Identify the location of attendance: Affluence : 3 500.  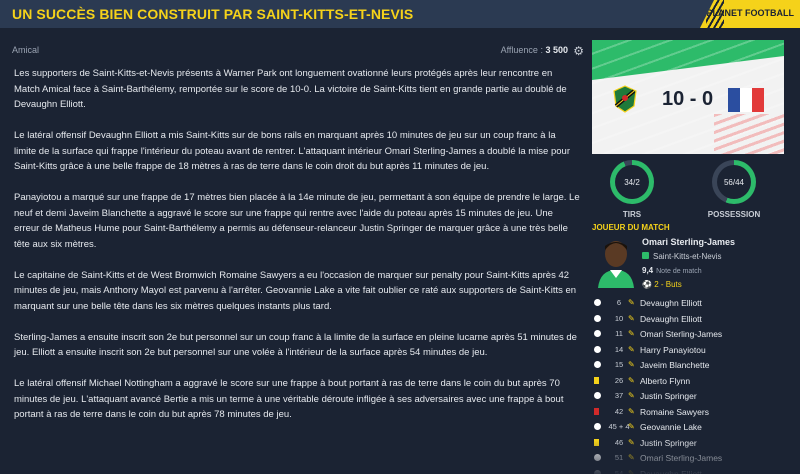
(534, 50).